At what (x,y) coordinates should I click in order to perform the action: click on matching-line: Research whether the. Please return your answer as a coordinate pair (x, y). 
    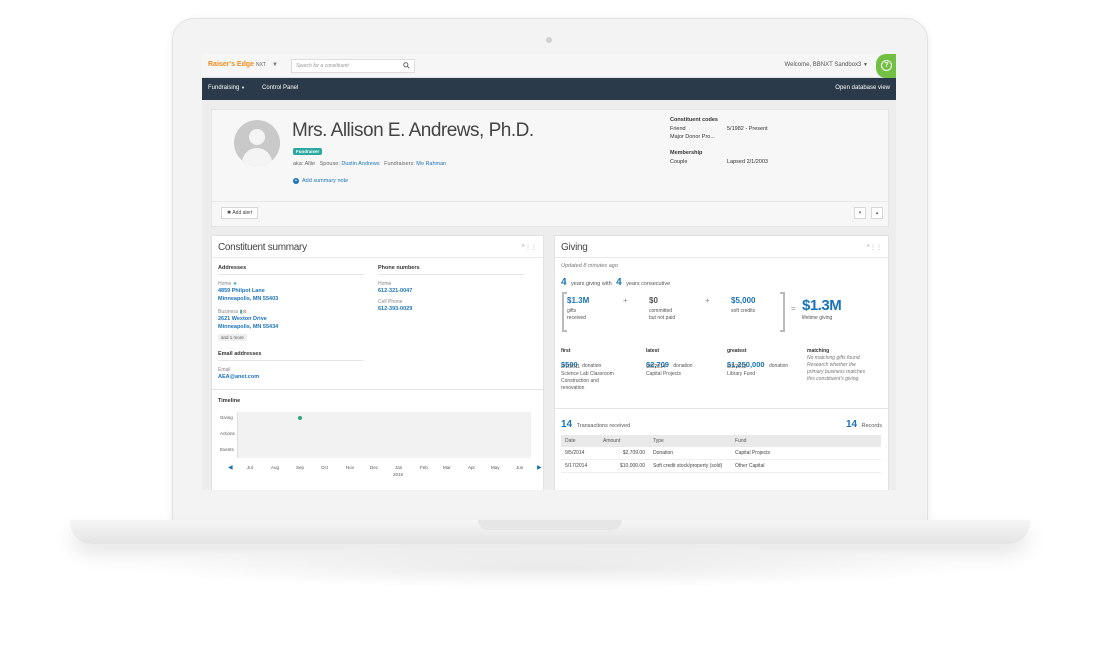
    Looking at the image, I should click on (831, 365).